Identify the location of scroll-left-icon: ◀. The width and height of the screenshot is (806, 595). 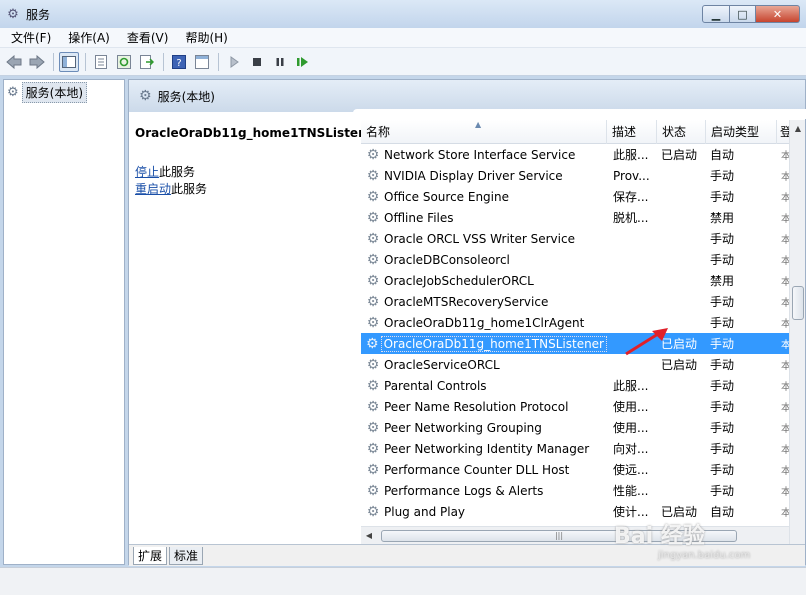
(369, 535).